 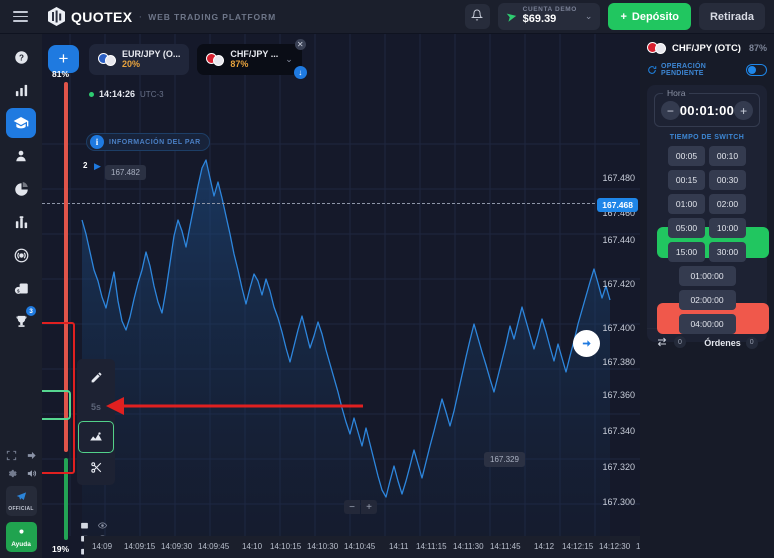 I want to click on sidebar-item-profile, so click(x=21, y=156).